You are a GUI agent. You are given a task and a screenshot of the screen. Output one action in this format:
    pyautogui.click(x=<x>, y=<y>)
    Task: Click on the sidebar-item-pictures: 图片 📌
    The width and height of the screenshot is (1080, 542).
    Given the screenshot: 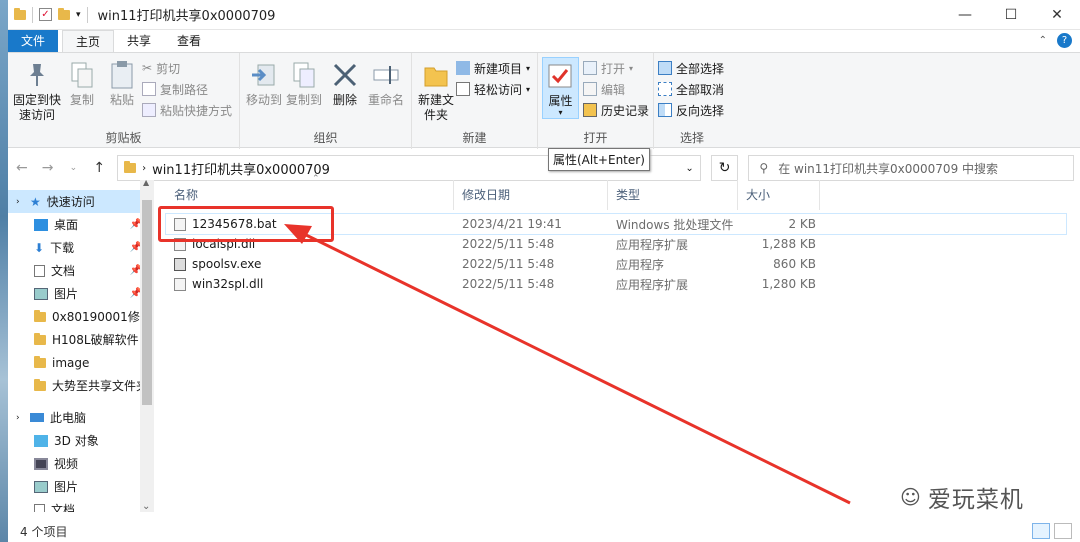 What is the action you would take?
    pyautogui.click(x=81, y=293)
    